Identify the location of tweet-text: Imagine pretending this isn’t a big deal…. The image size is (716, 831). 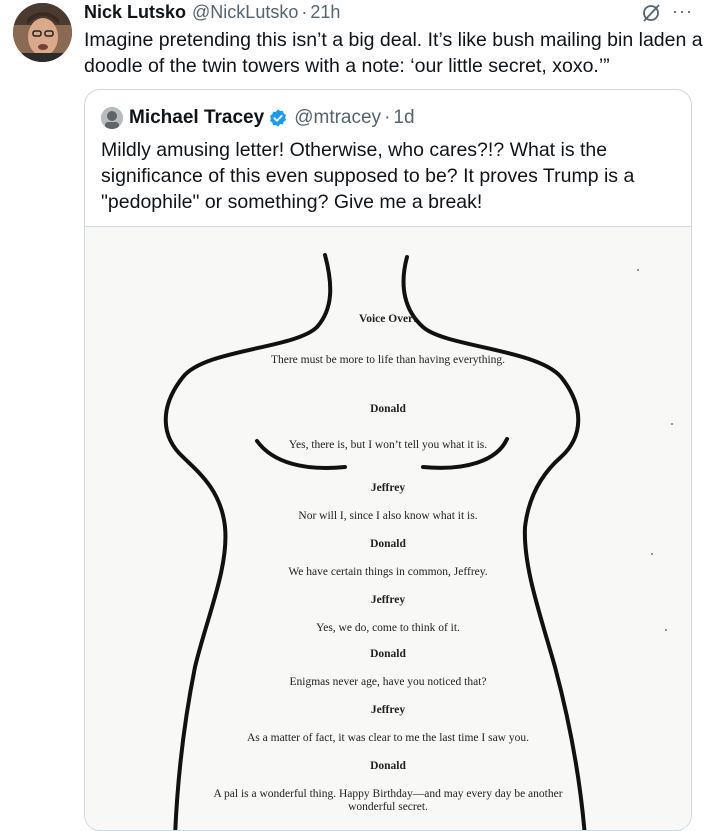
(393, 53).